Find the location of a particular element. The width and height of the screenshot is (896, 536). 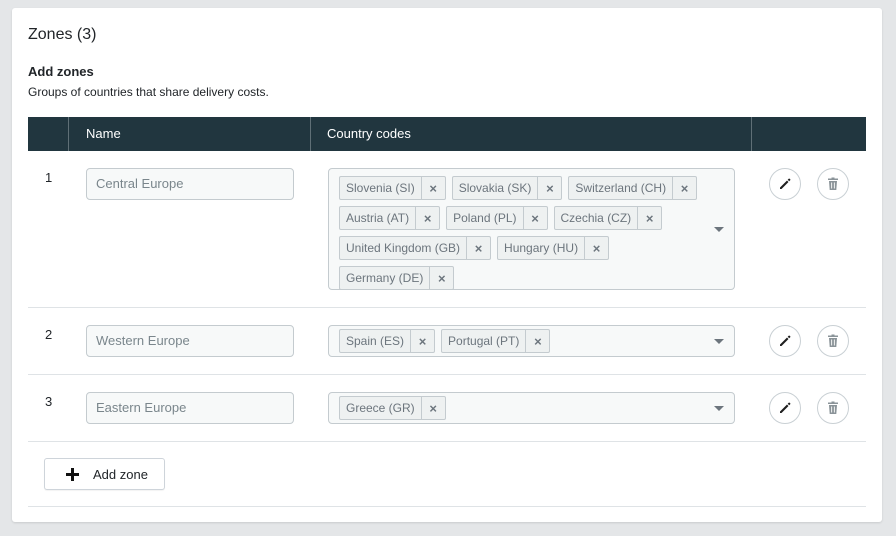

country-chip: Austria (AT) × is located at coordinates (390, 218).